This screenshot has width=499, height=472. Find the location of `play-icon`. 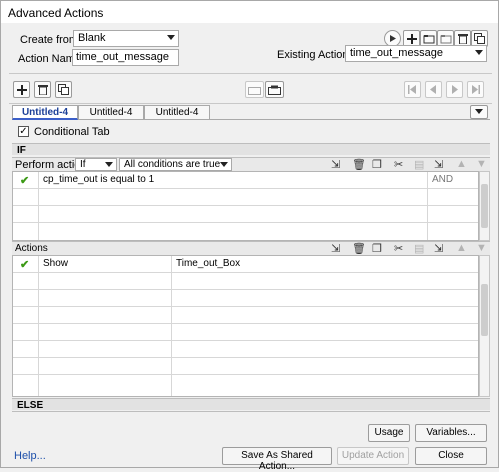

play-icon is located at coordinates (393, 38).